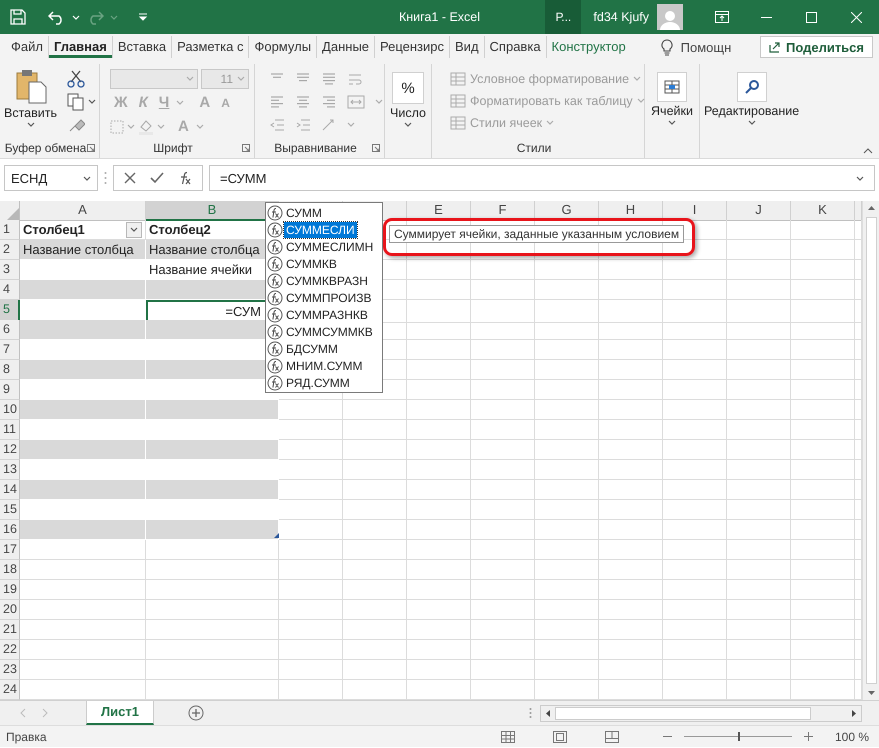 The height and width of the screenshot is (748, 879). I want to click on function-suggestion: СУММ, so click(304, 212).